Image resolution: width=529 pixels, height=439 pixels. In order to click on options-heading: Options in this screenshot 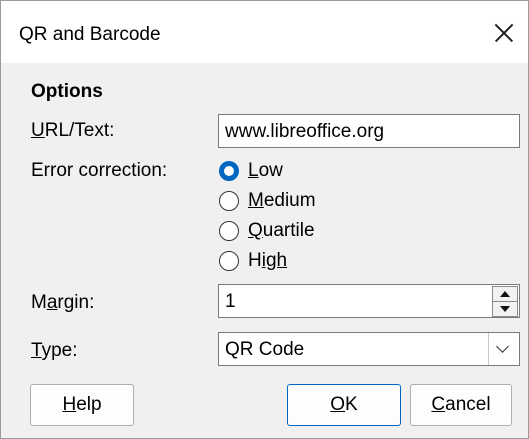, I will do `click(67, 91)`.